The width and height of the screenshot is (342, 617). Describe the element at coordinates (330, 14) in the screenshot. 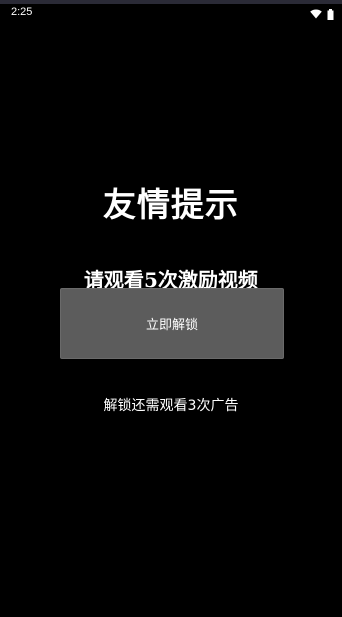

I see `battery-icon` at that location.